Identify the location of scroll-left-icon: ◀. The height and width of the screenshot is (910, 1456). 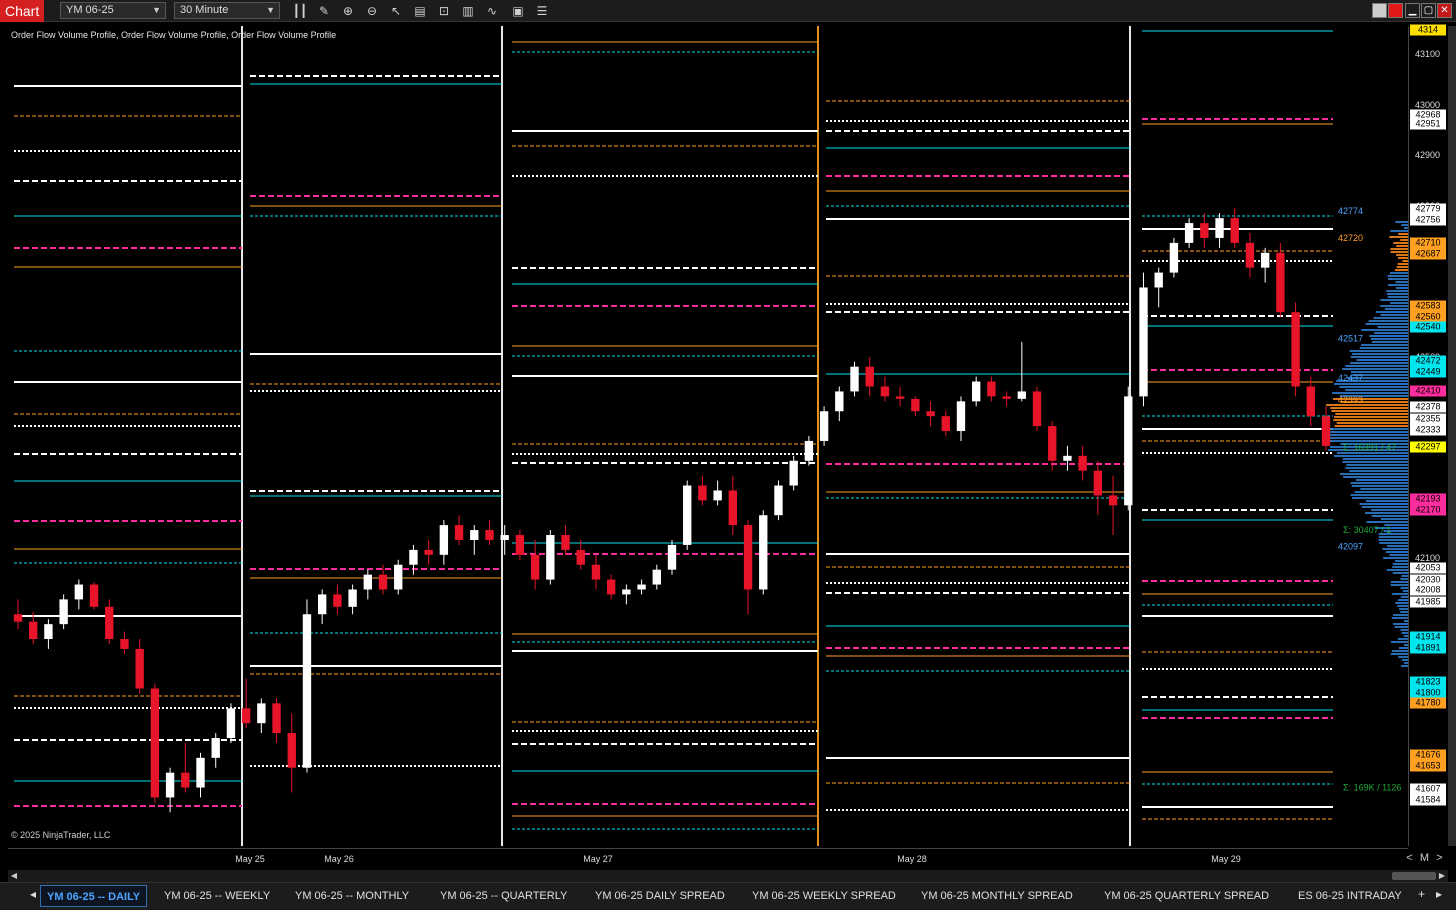
(14, 876).